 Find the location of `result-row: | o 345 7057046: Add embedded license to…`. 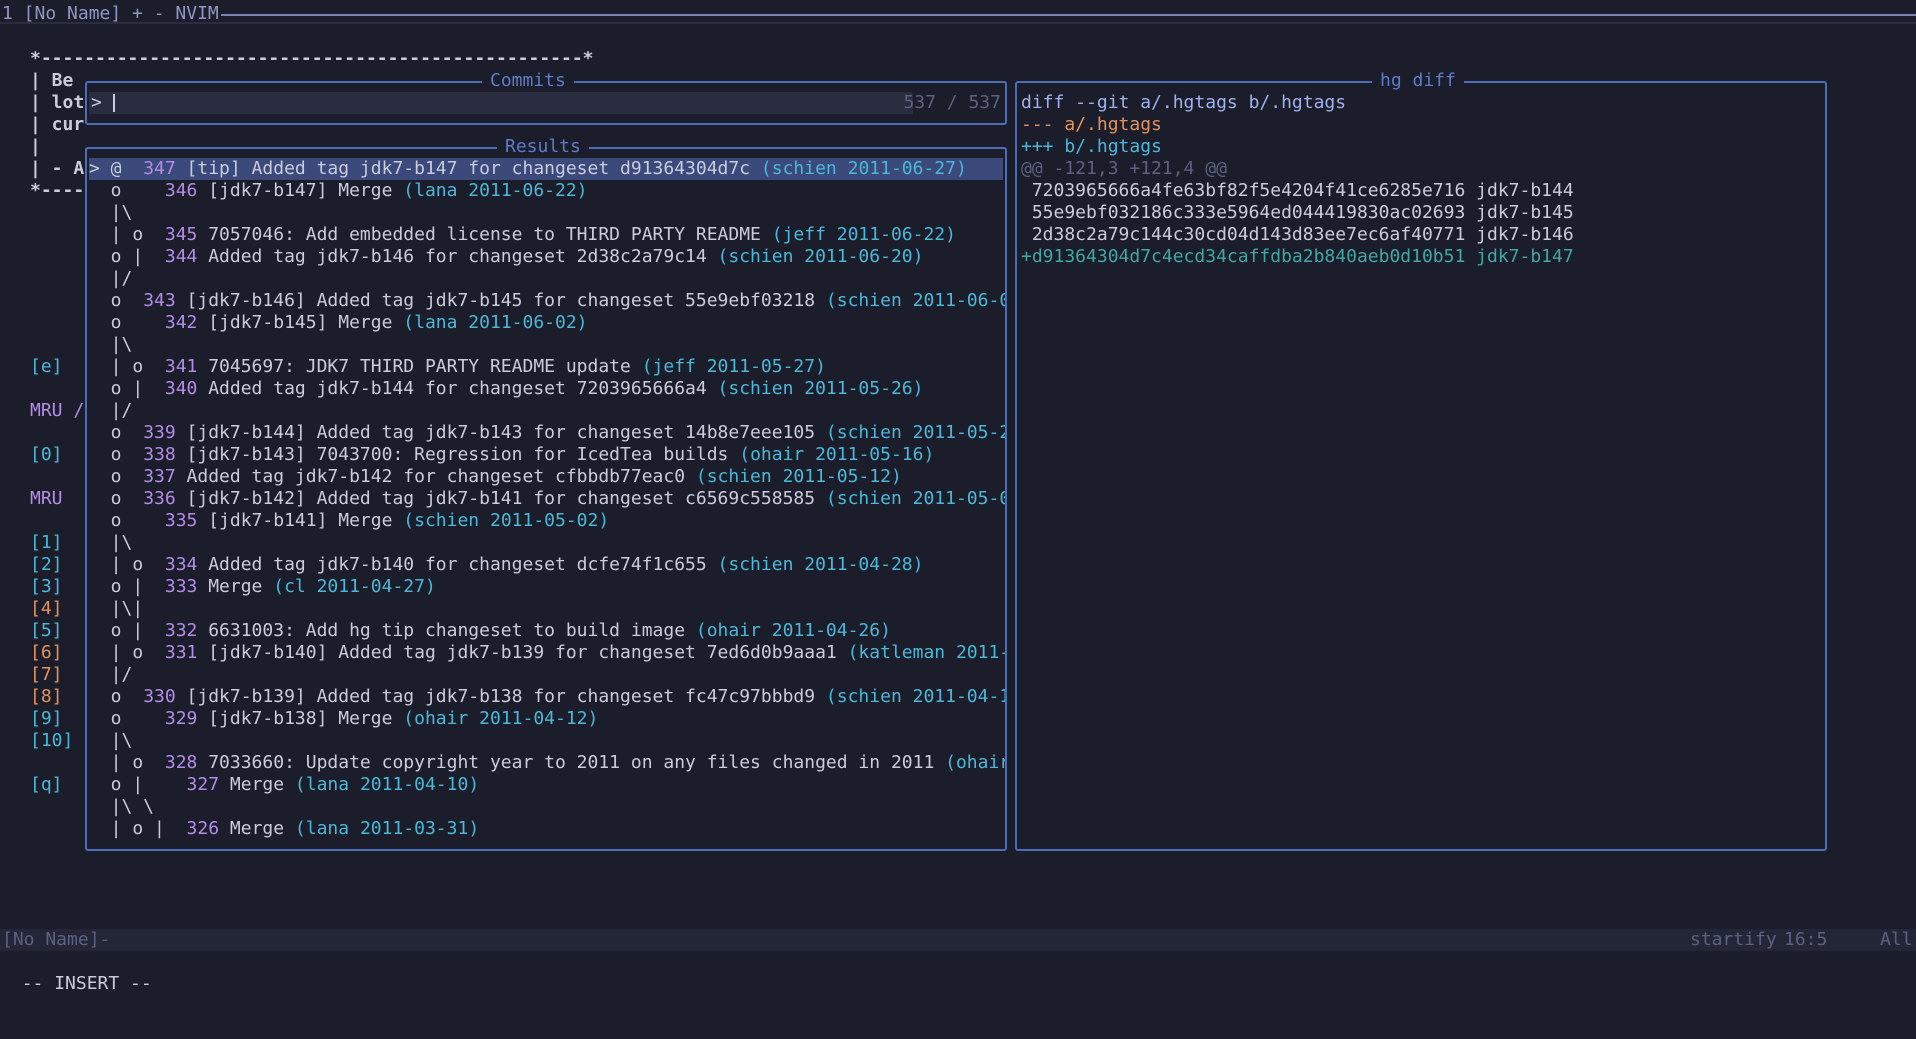

result-row: | o 345 7057046: Add embedded license to… is located at coordinates (546, 235).